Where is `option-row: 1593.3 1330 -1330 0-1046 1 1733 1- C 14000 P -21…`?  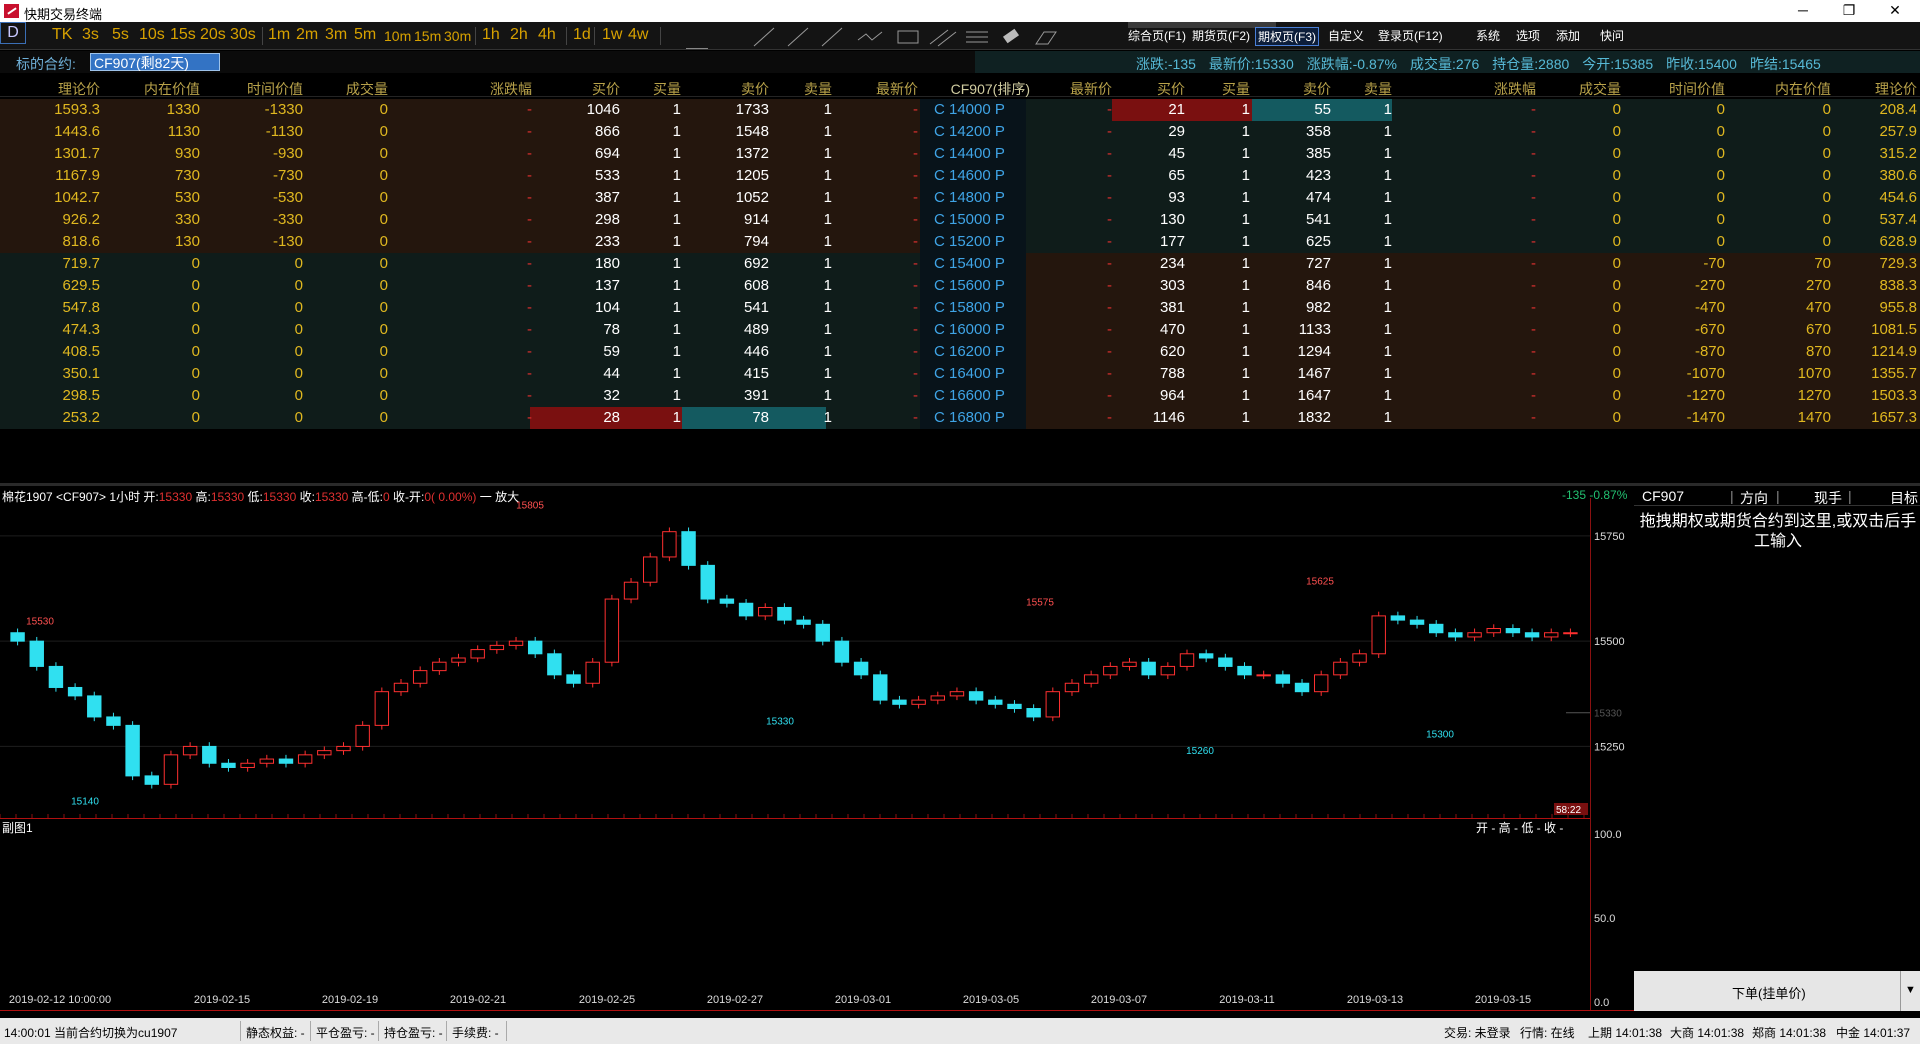
option-row: 1593.3 1330 -1330 0-1046 1 1733 1- C 14000 P -21… is located at coordinates (960, 110).